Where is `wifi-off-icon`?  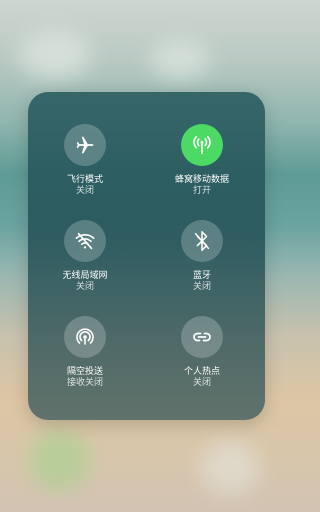
wifi-off-icon is located at coordinates (85, 241).